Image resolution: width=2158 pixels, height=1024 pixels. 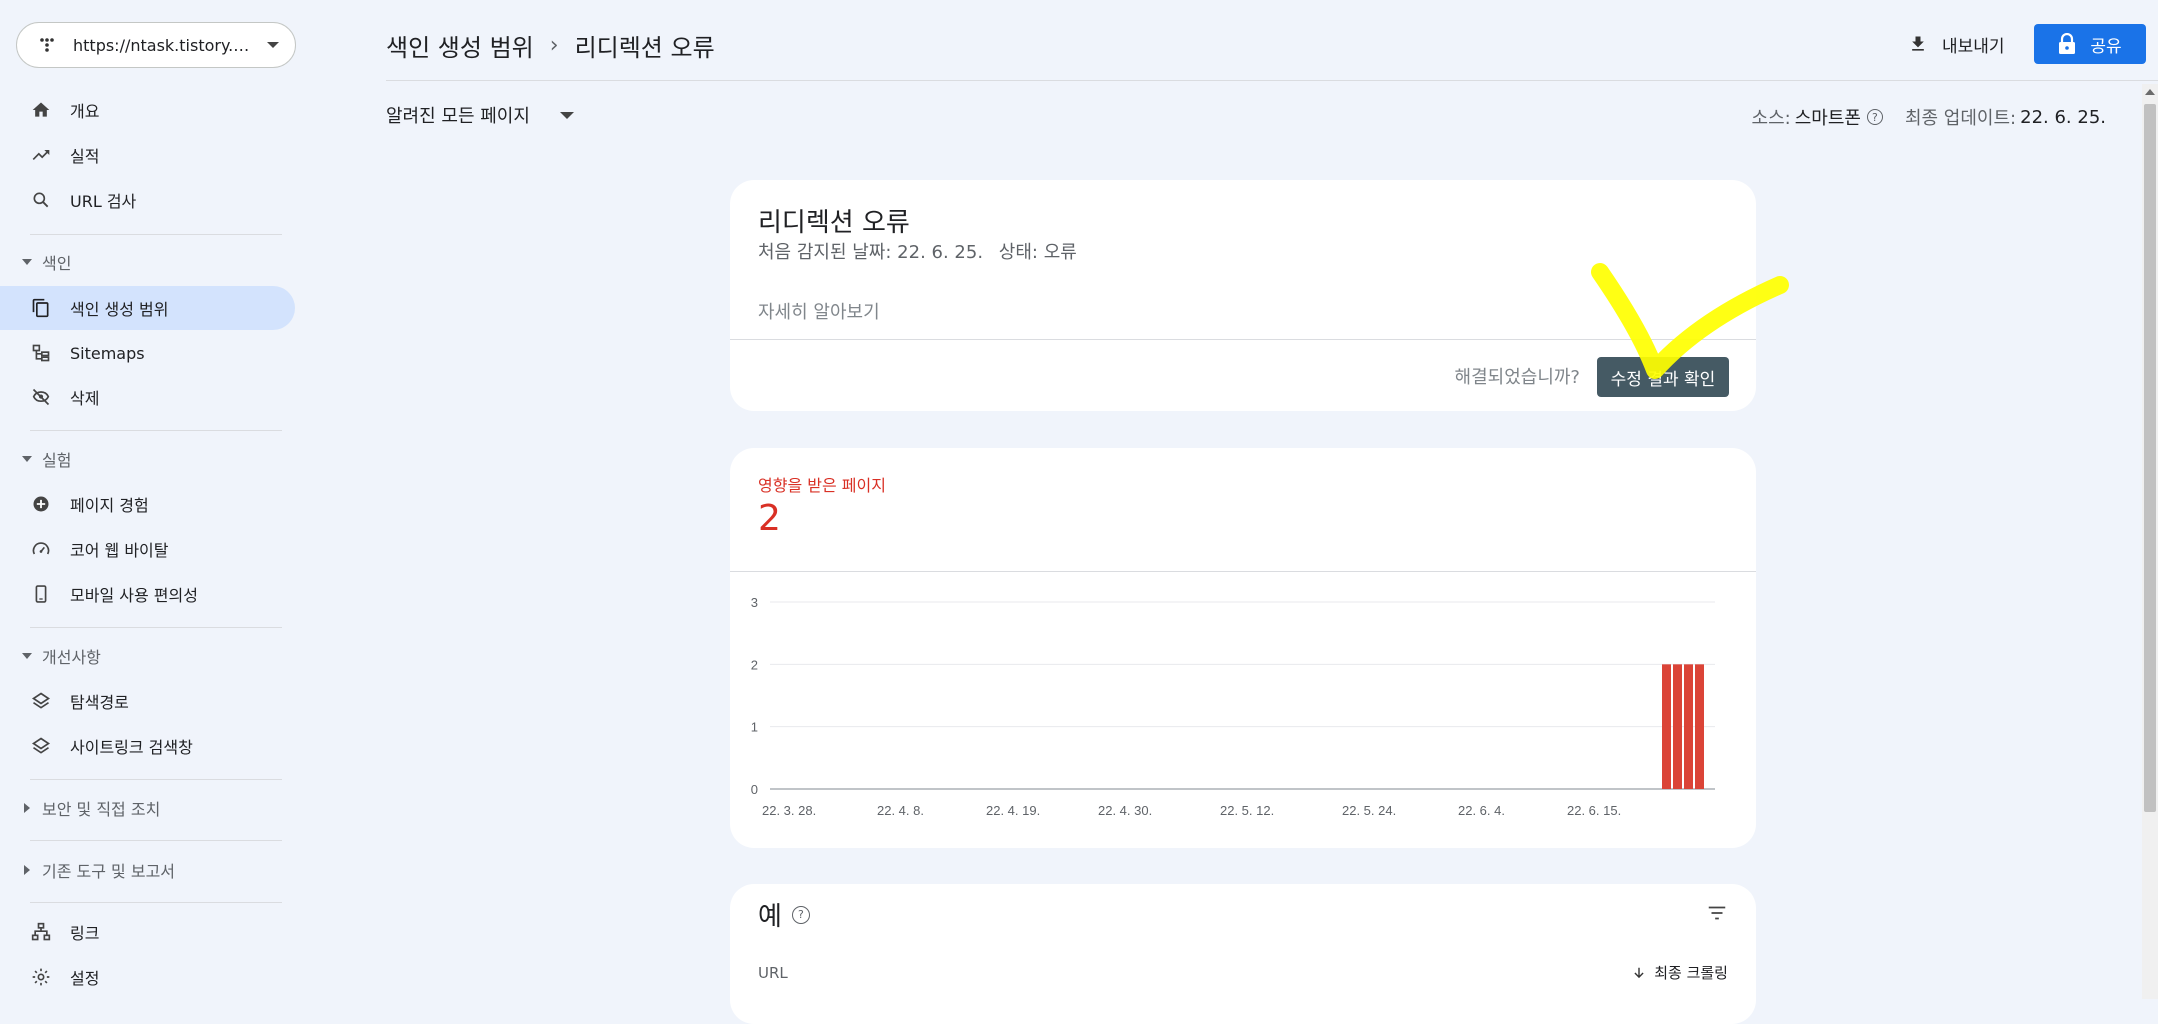 I want to click on source-value: 스마트폰, so click(x=1827, y=118).